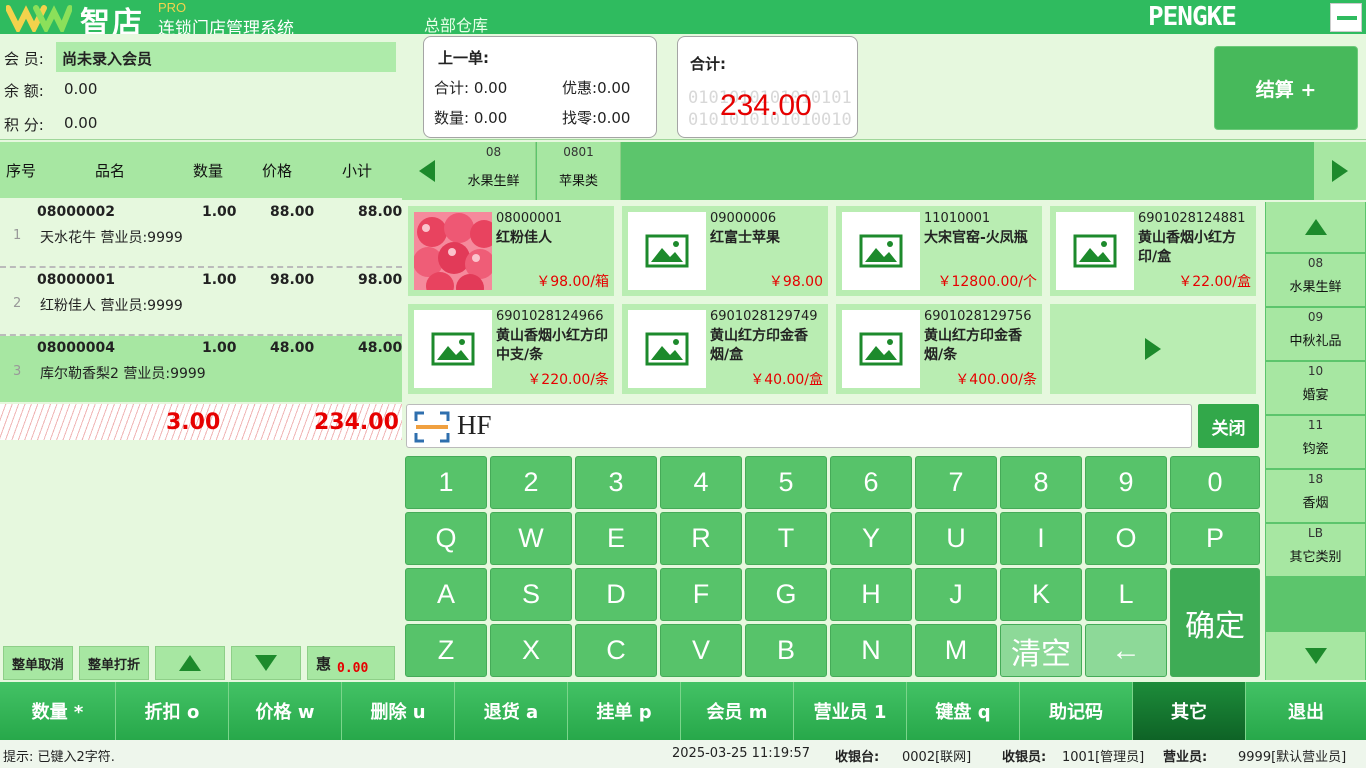 The image size is (1366, 768). What do you see at coordinates (786, 594) in the screenshot?
I see `key-g: G` at bounding box center [786, 594].